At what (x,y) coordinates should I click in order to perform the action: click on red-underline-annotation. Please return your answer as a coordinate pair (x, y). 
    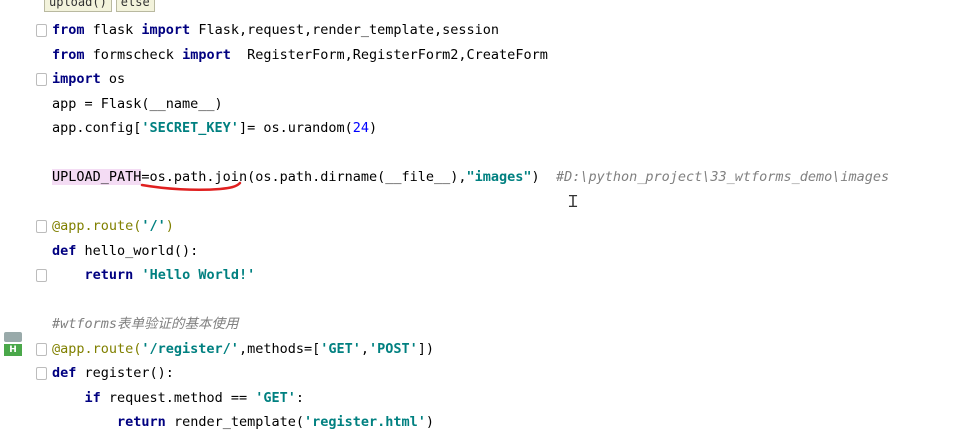
    Looking at the image, I should click on (191, 186).